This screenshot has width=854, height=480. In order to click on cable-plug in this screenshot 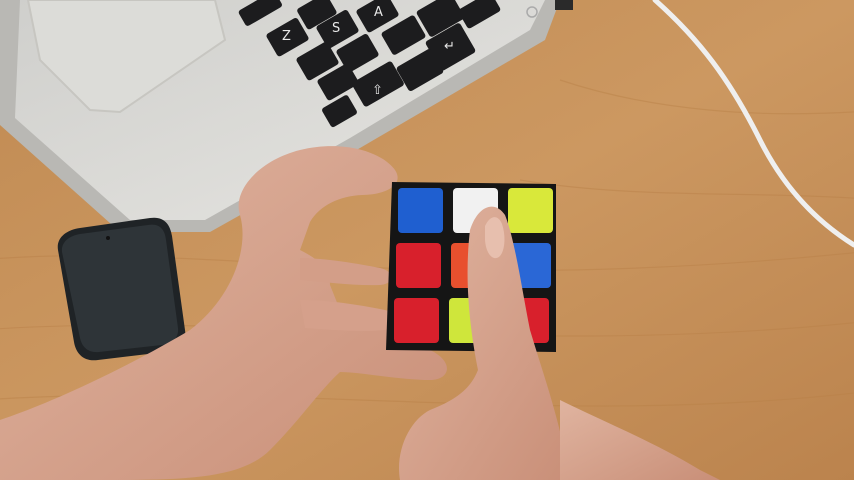, I will do `click(564, 5)`.